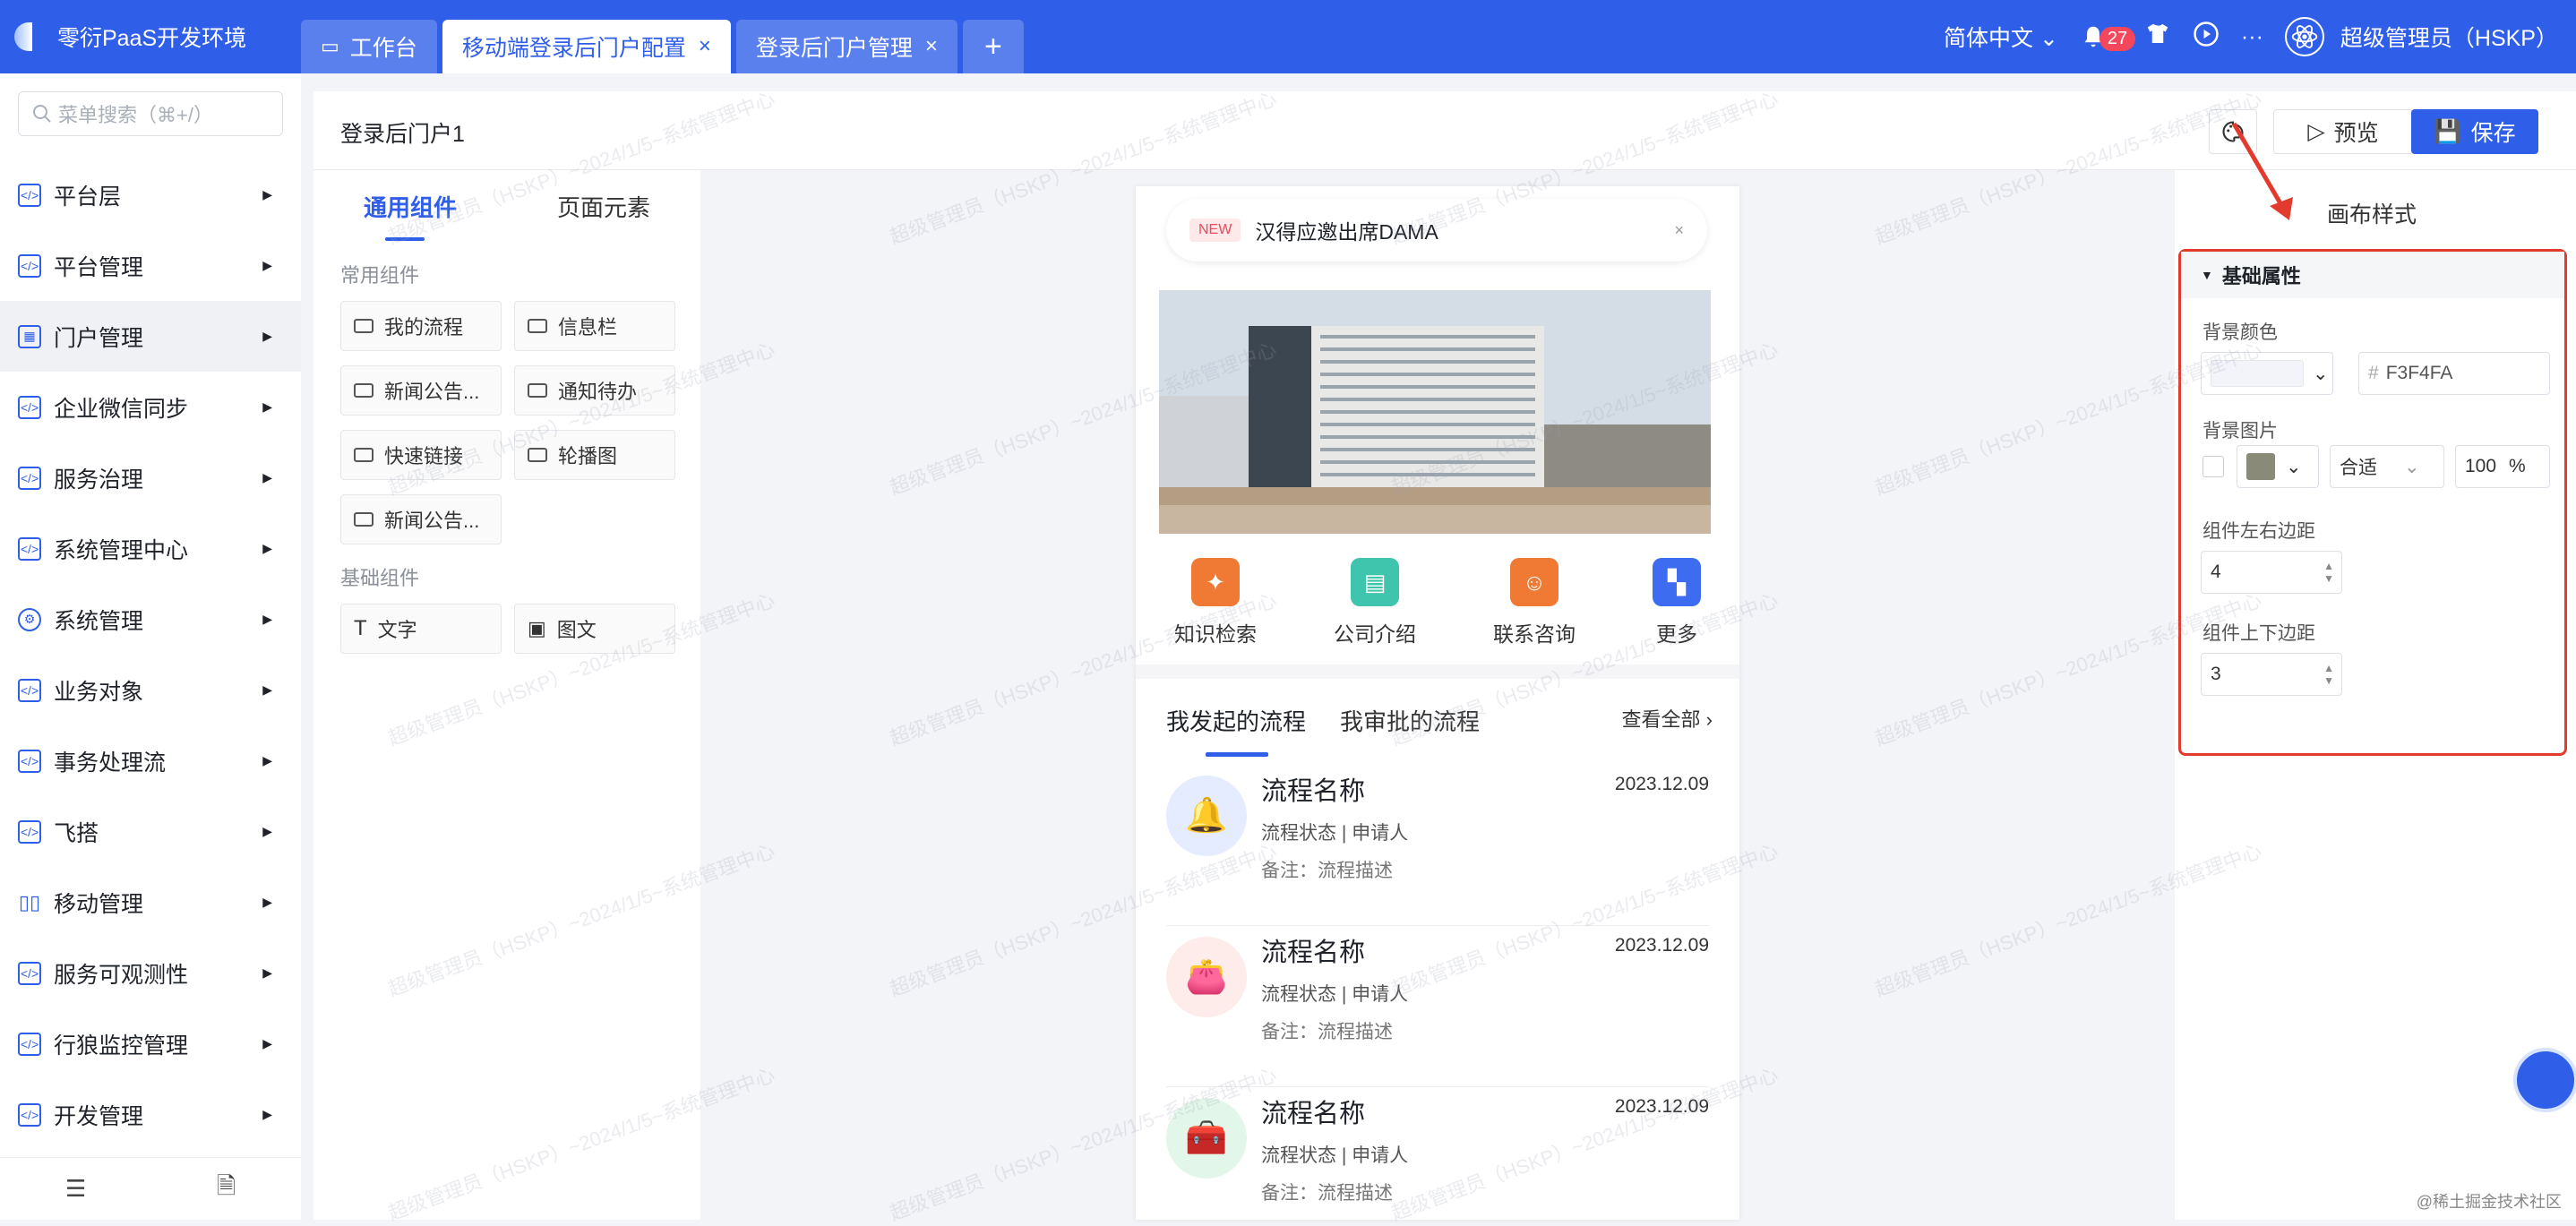 The width and height of the screenshot is (2576, 1226). What do you see at coordinates (410, 206) in the screenshot?
I see `tab-common-components: 通用组件` at bounding box center [410, 206].